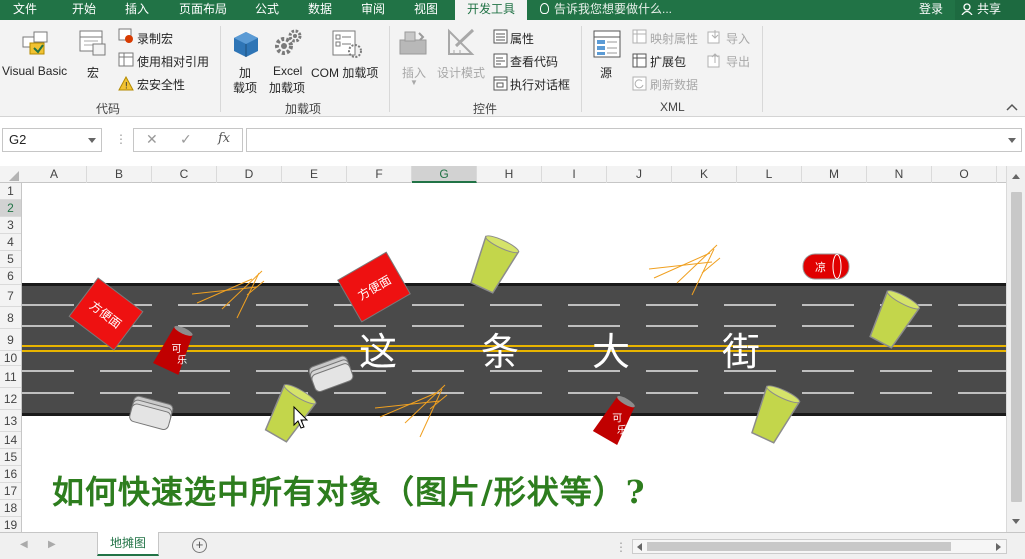 Image resolution: width=1025 pixels, height=559 pixels. Describe the element at coordinates (10, 508) in the screenshot. I see `row-header: 18` at that location.